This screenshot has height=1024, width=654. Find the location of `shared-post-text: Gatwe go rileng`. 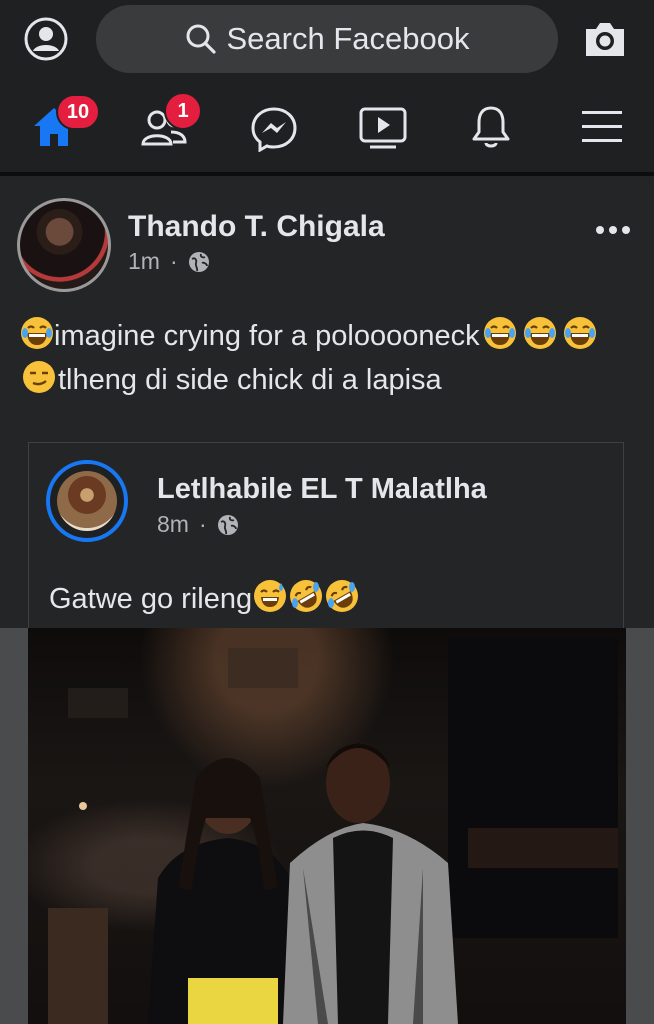

shared-post-text: Gatwe go rileng is located at coordinates (204, 600).